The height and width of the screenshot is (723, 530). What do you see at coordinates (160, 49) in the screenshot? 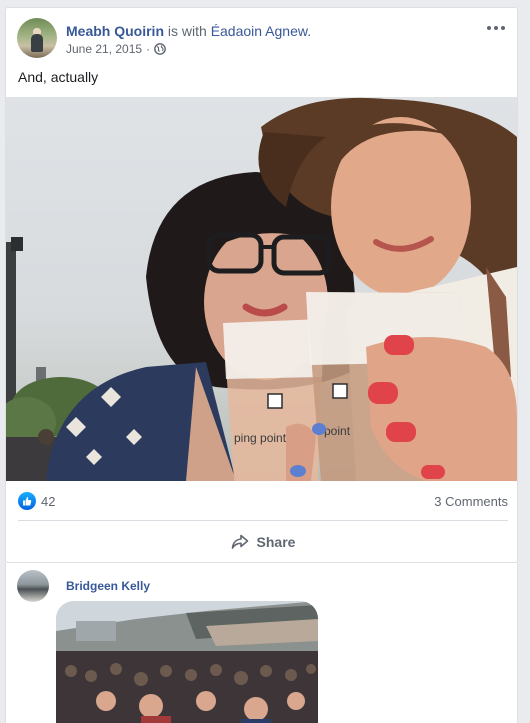
I see `globe-icon` at bounding box center [160, 49].